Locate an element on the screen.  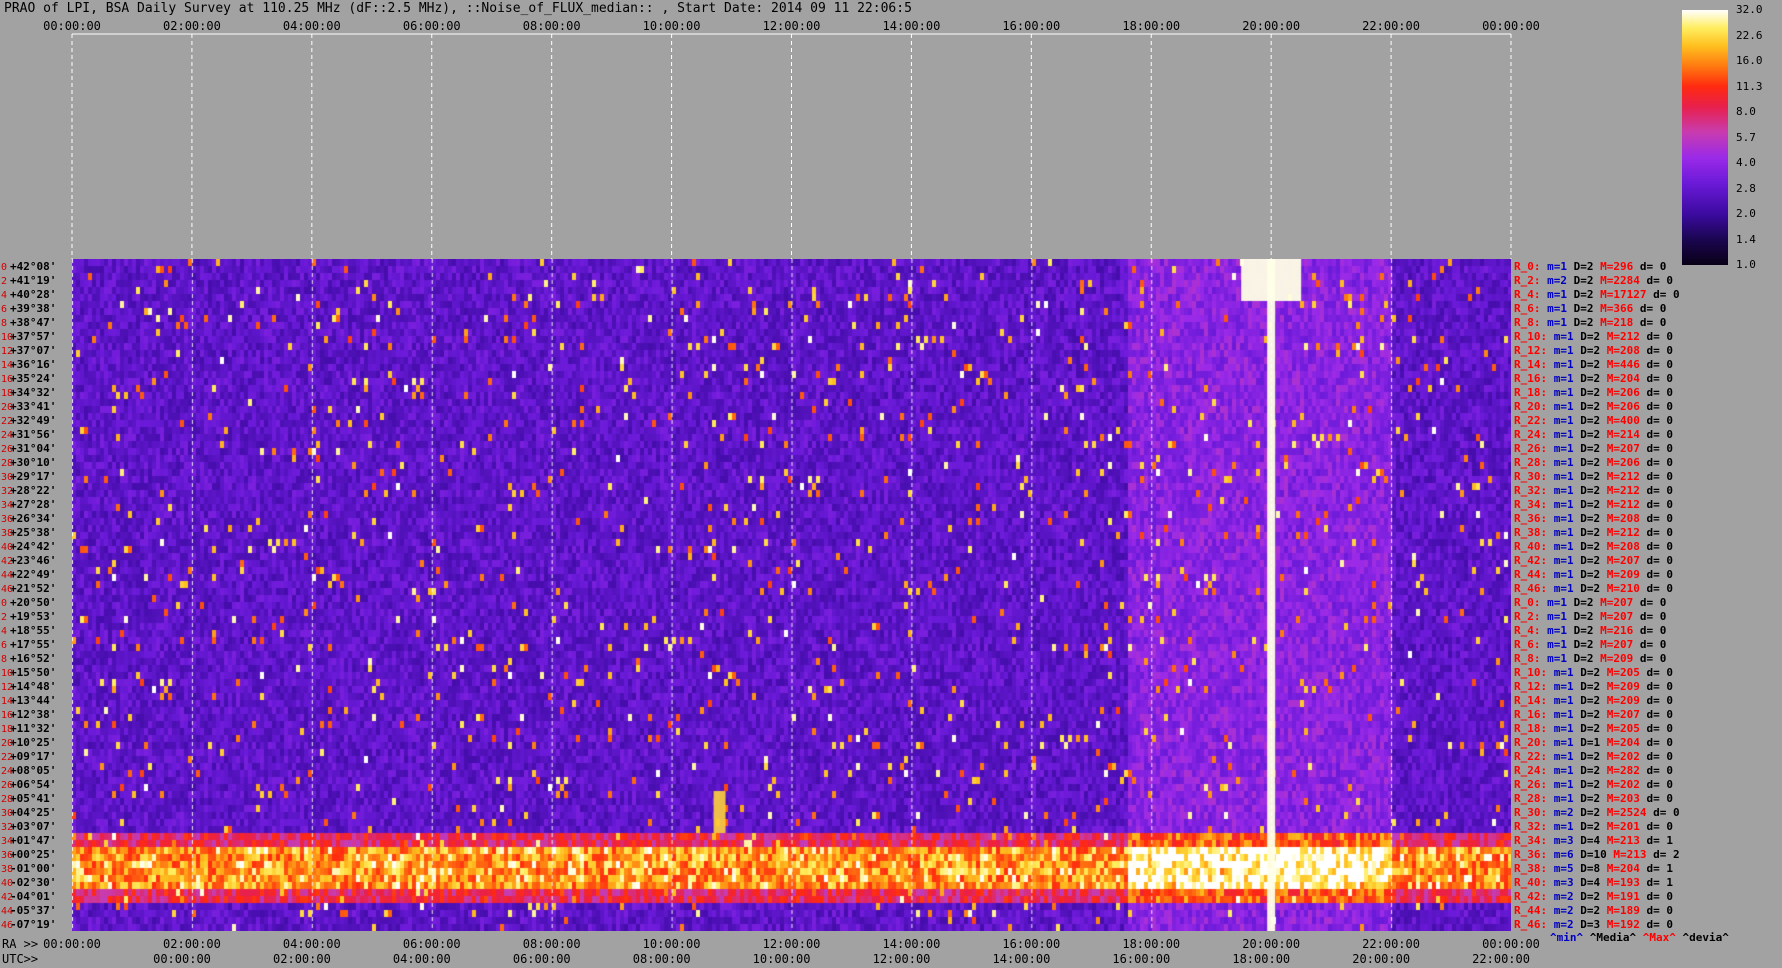
dec-label: +39°38' is located at coordinates (33, 308).